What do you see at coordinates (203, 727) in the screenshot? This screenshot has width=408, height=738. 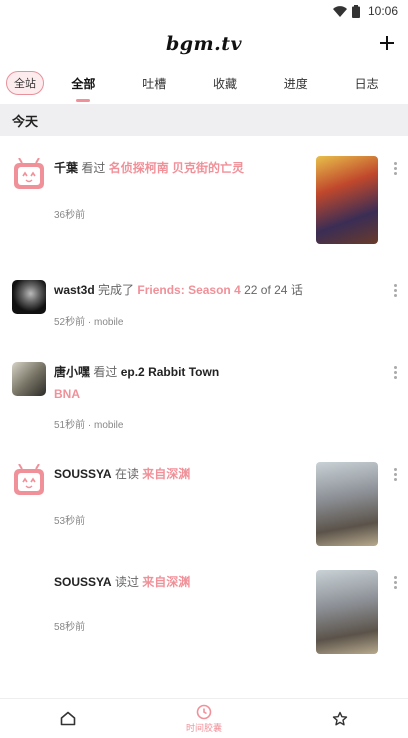 I see `nav-timeline-label: 时间胶囊` at bounding box center [203, 727].